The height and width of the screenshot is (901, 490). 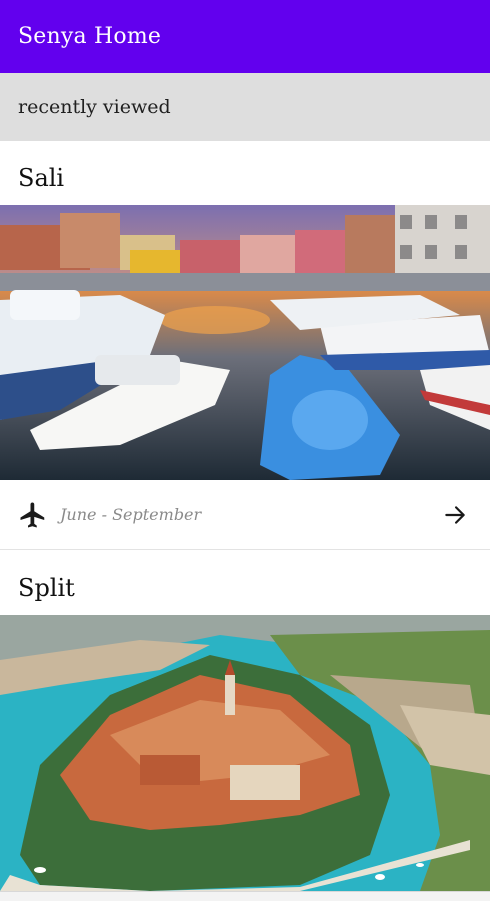 I want to click on section-header: recently viewed, so click(x=245, y=107).